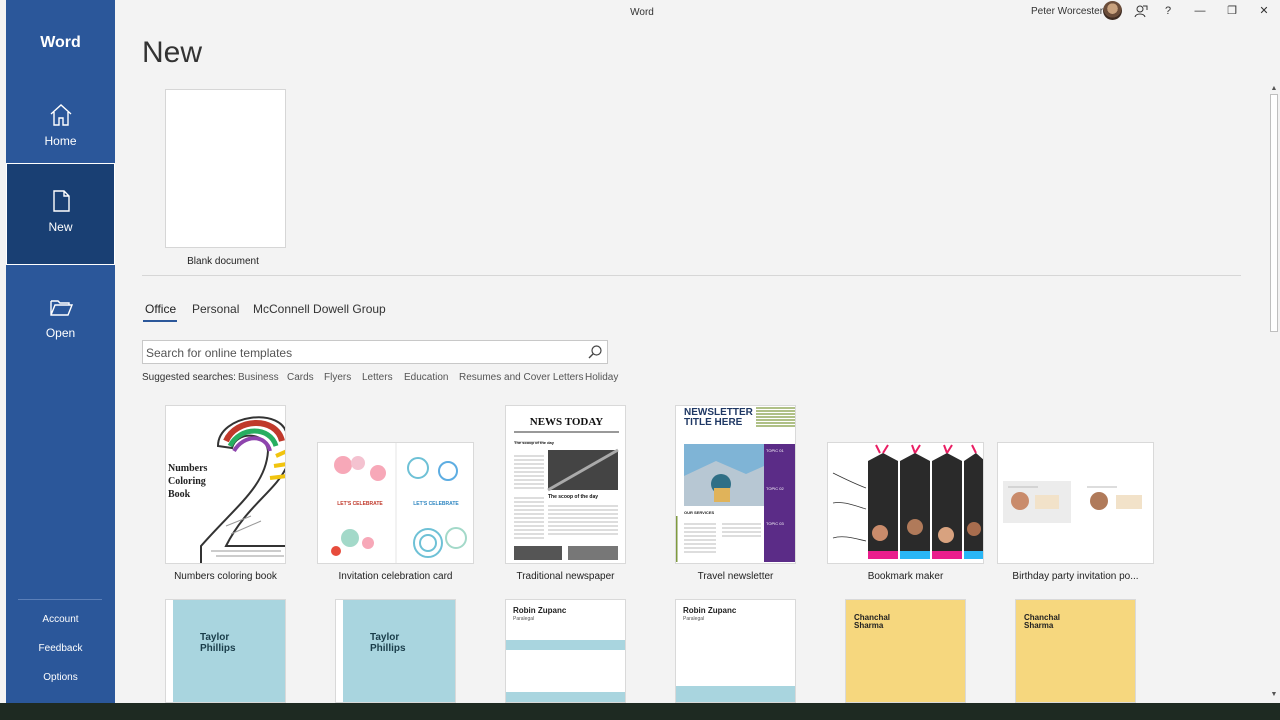  Describe the element at coordinates (60, 619) in the screenshot. I see `sidebar-account-link: Account` at that location.